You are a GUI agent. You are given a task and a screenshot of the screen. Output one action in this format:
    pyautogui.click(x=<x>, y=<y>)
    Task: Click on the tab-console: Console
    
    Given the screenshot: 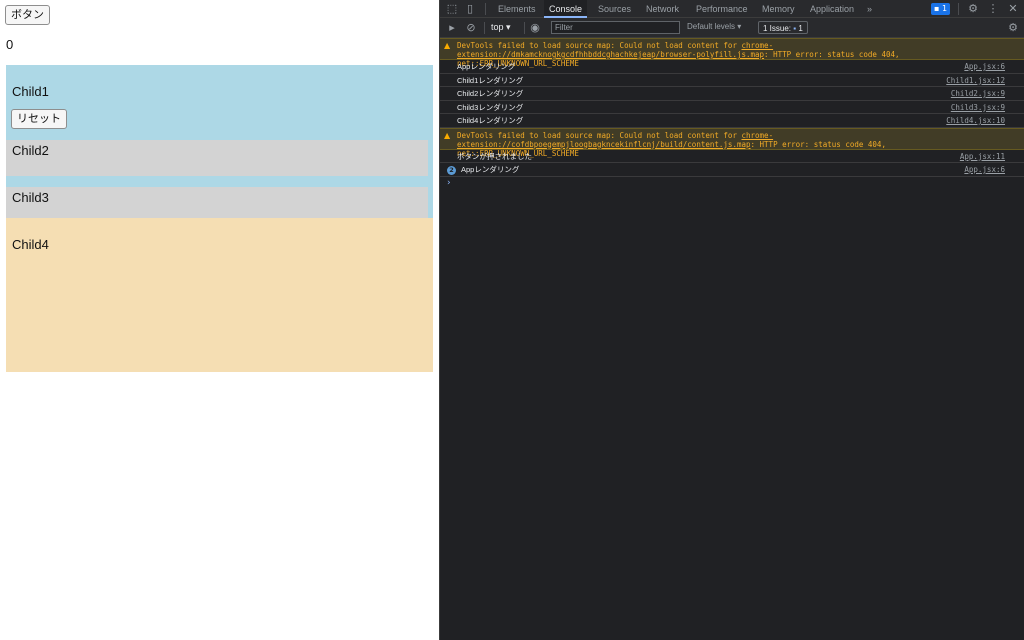 What is the action you would take?
    pyautogui.click(x=566, y=9)
    